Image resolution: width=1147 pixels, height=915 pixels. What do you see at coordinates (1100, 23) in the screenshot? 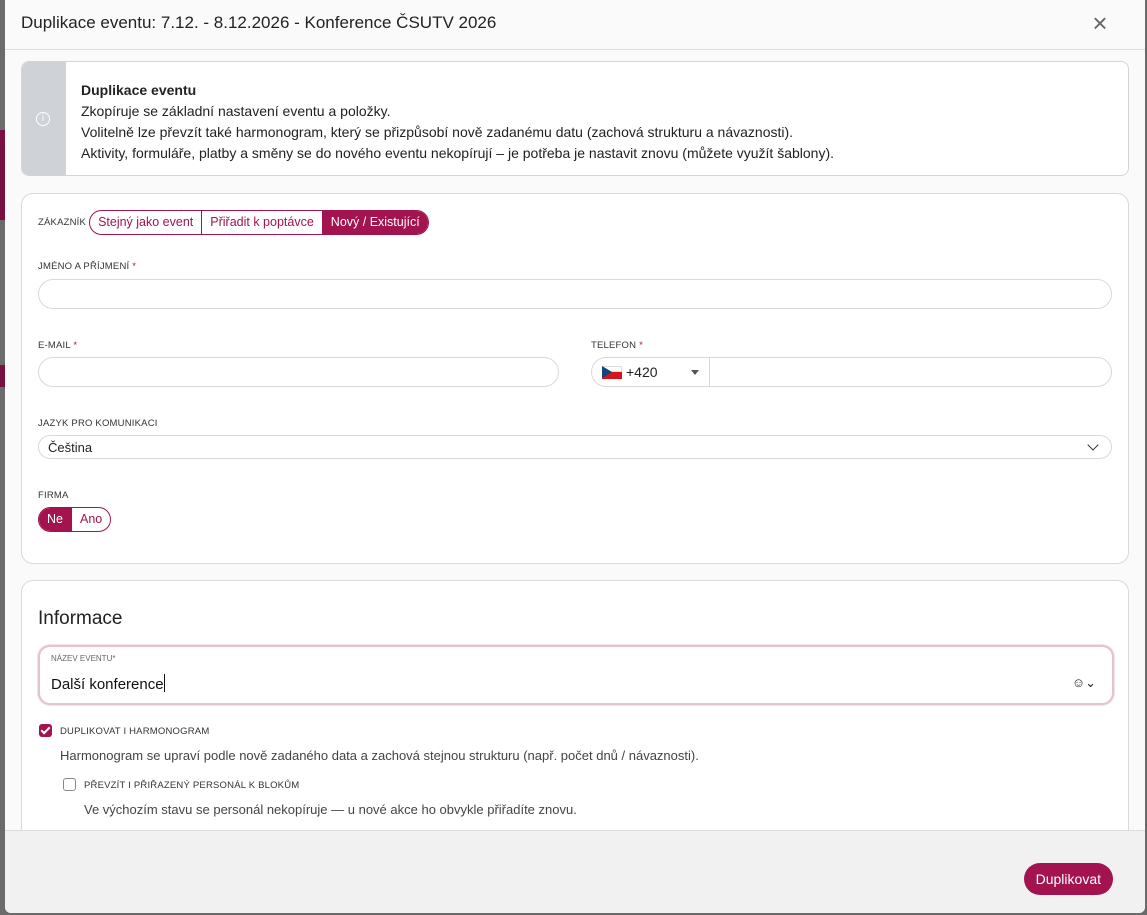
I see `close-icon: ×` at bounding box center [1100, 23].